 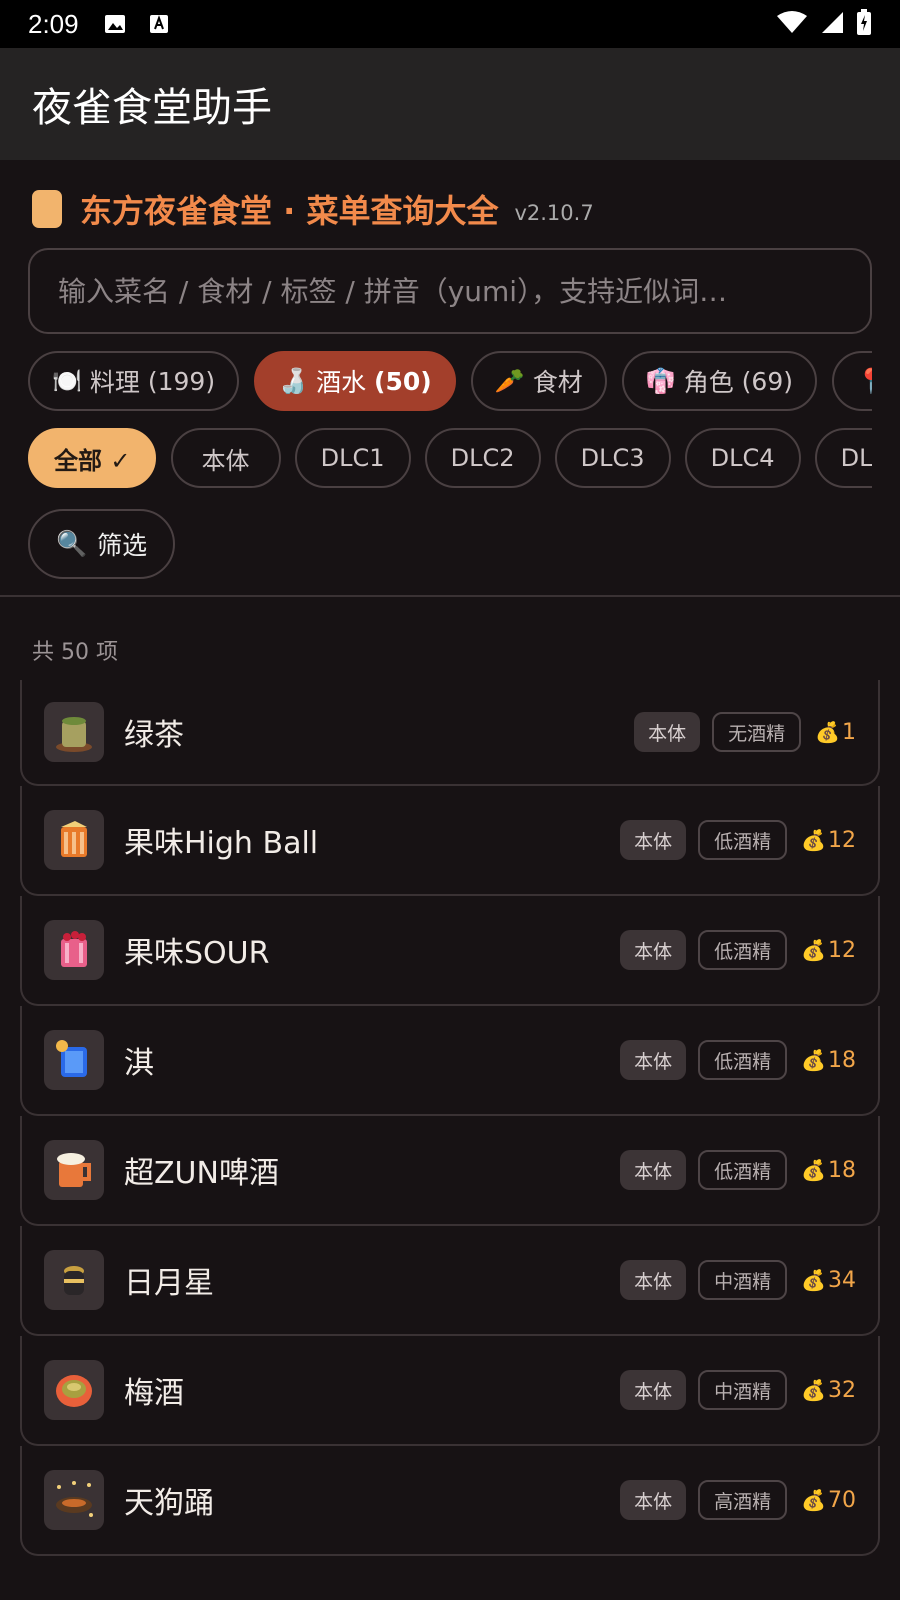 What do you see at coordinates (743, 1500) in the screenshot?
I see `alcohol-badge: 高酒精` at bounding box center [743, 1500].